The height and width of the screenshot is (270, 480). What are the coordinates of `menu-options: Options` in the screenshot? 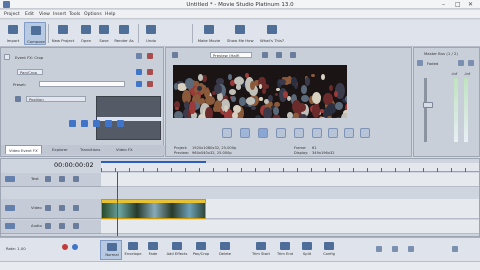 It's located at (93, 14).